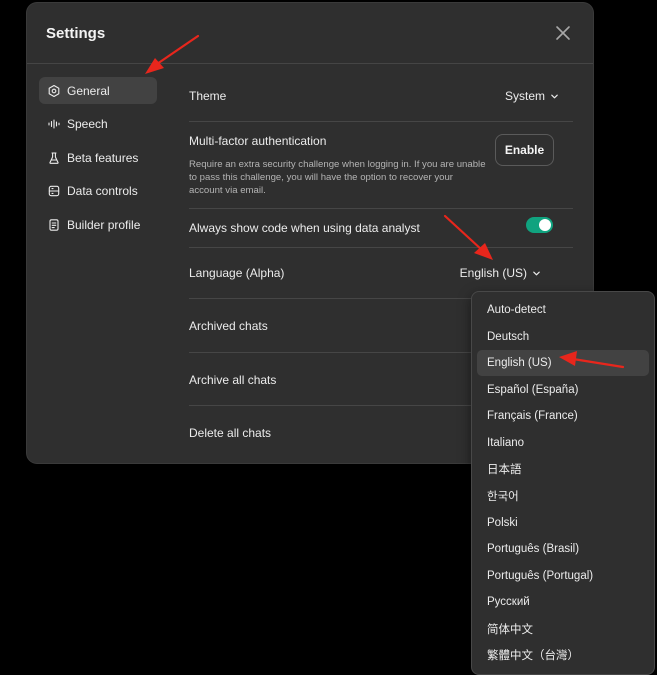 This screenshot has height=675, width=657. I want to click on language-select: English (US), so click(500, 273).